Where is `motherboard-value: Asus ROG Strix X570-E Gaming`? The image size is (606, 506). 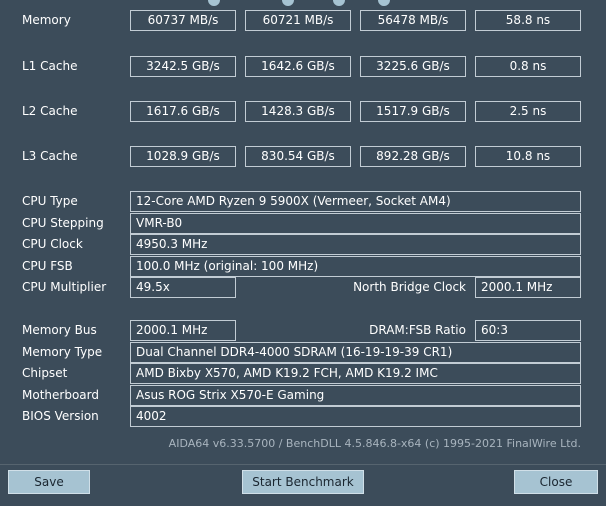
motherboard-value: Asus ROG Strix X570-E Gaming is located at coordinates (355, 395).